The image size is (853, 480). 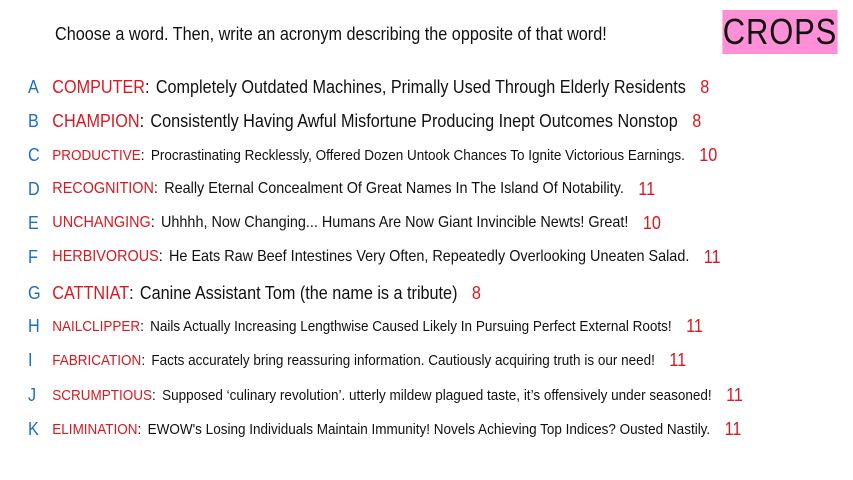 I want to click on entry-letter: B, so click(x=33, y=120).